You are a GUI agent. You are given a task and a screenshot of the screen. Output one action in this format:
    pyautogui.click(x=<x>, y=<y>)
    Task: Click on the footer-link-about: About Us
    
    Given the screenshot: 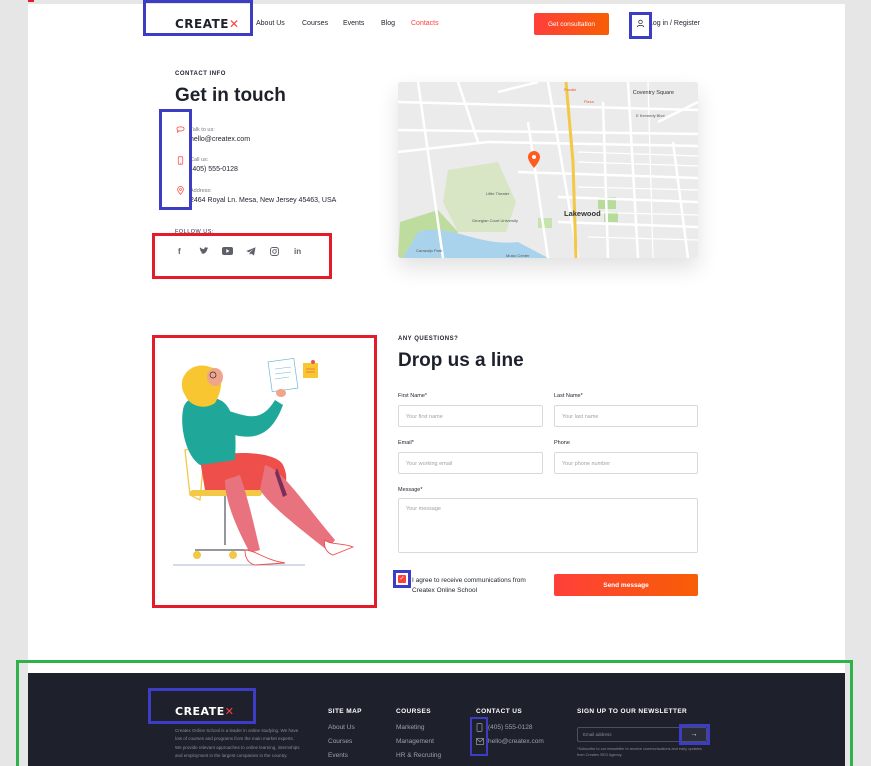 What is the action you would take?
    pyautogui.click(x=341, y=727)
    